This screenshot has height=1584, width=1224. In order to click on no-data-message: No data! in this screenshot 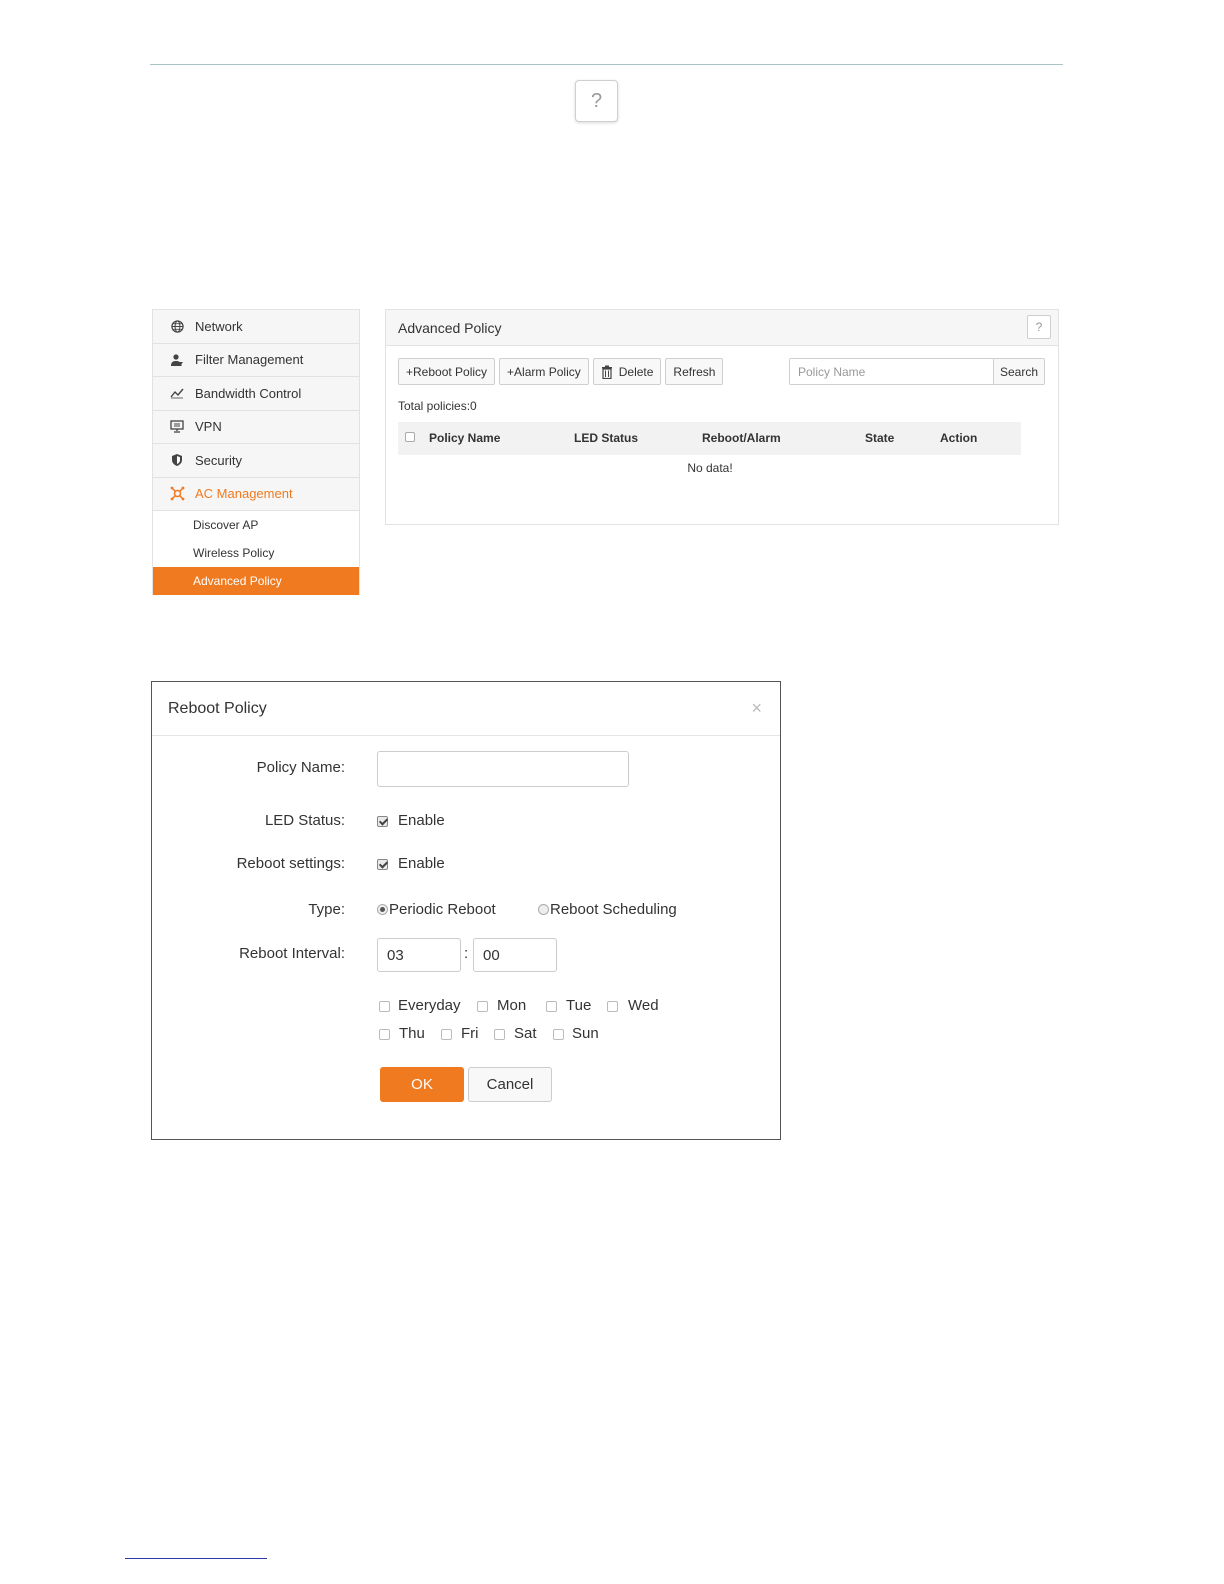, I will do `click(710, 468)`.